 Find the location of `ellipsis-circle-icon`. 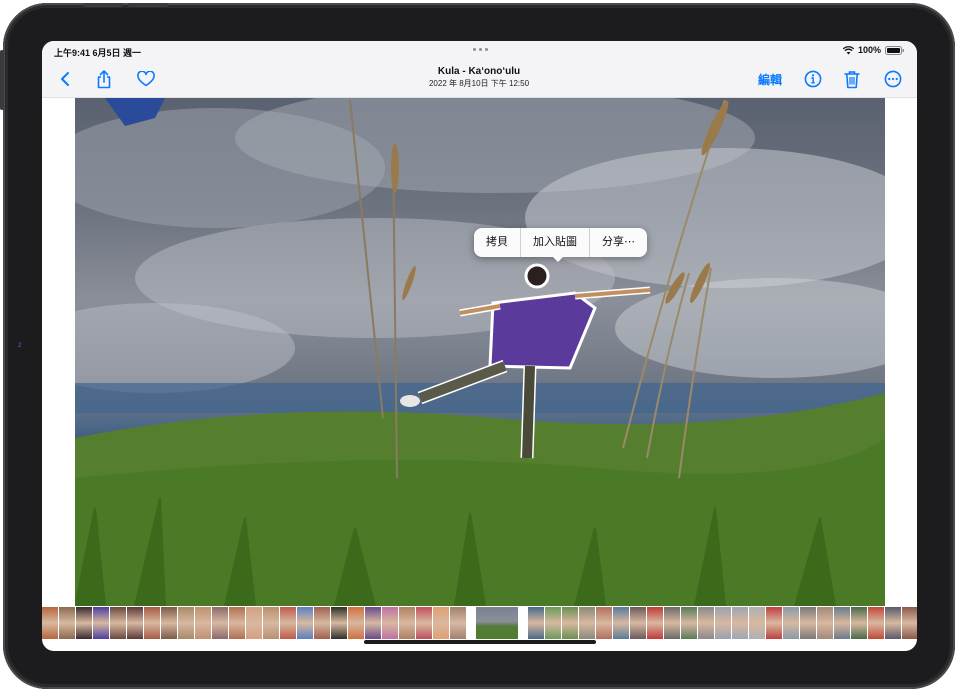

ellipsis-circle-icon is located at coordinates (893, 79).